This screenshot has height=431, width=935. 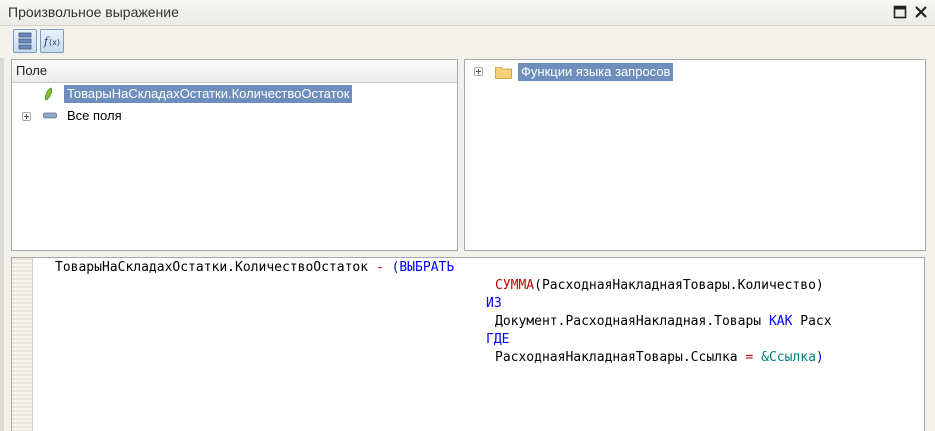 What do you see at coordinates (212, 267) in the screenshot?
I see `code-field: ТоварыНаСкладахОстатки.КоличествоОстаток` at bounding box center [212, 267].